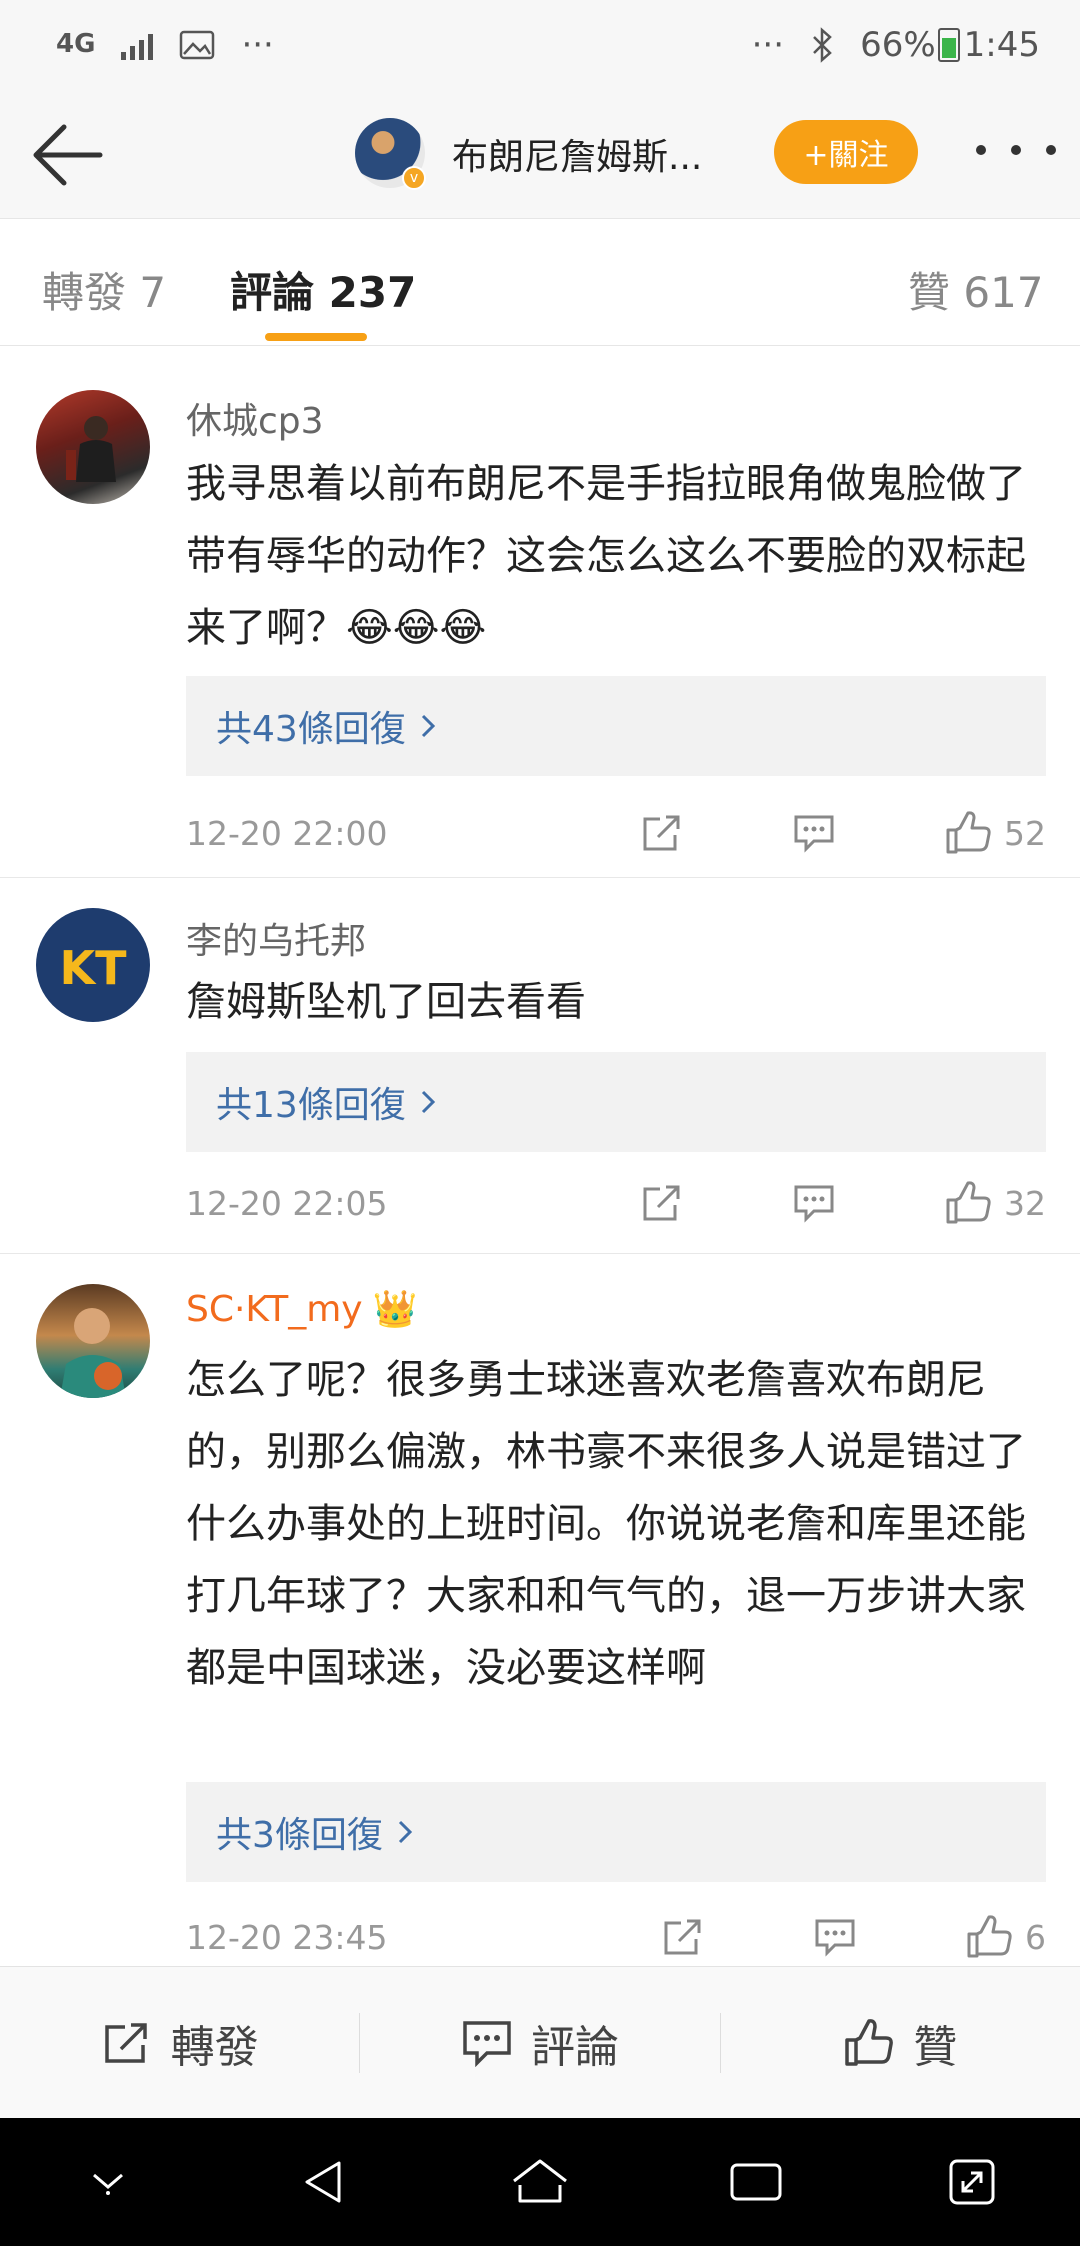 The width and height of the screenshot is (1080, 2246). I want to click on more-dots-icon, so click(1016, 150).